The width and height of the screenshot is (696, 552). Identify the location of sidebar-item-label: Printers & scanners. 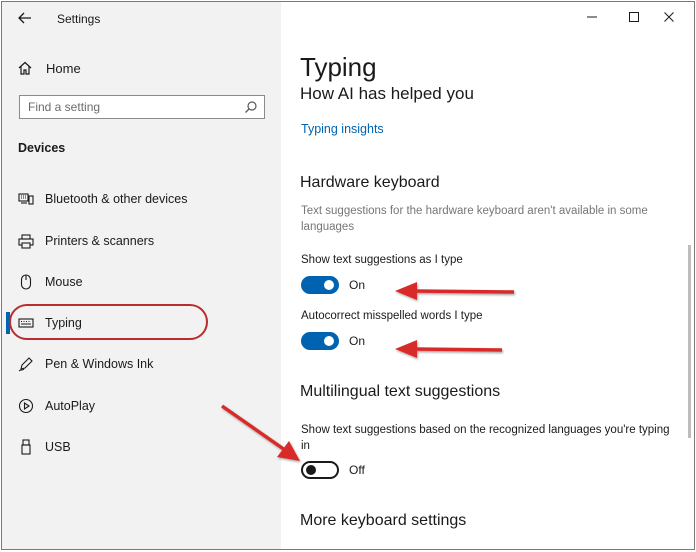
(100, 241).